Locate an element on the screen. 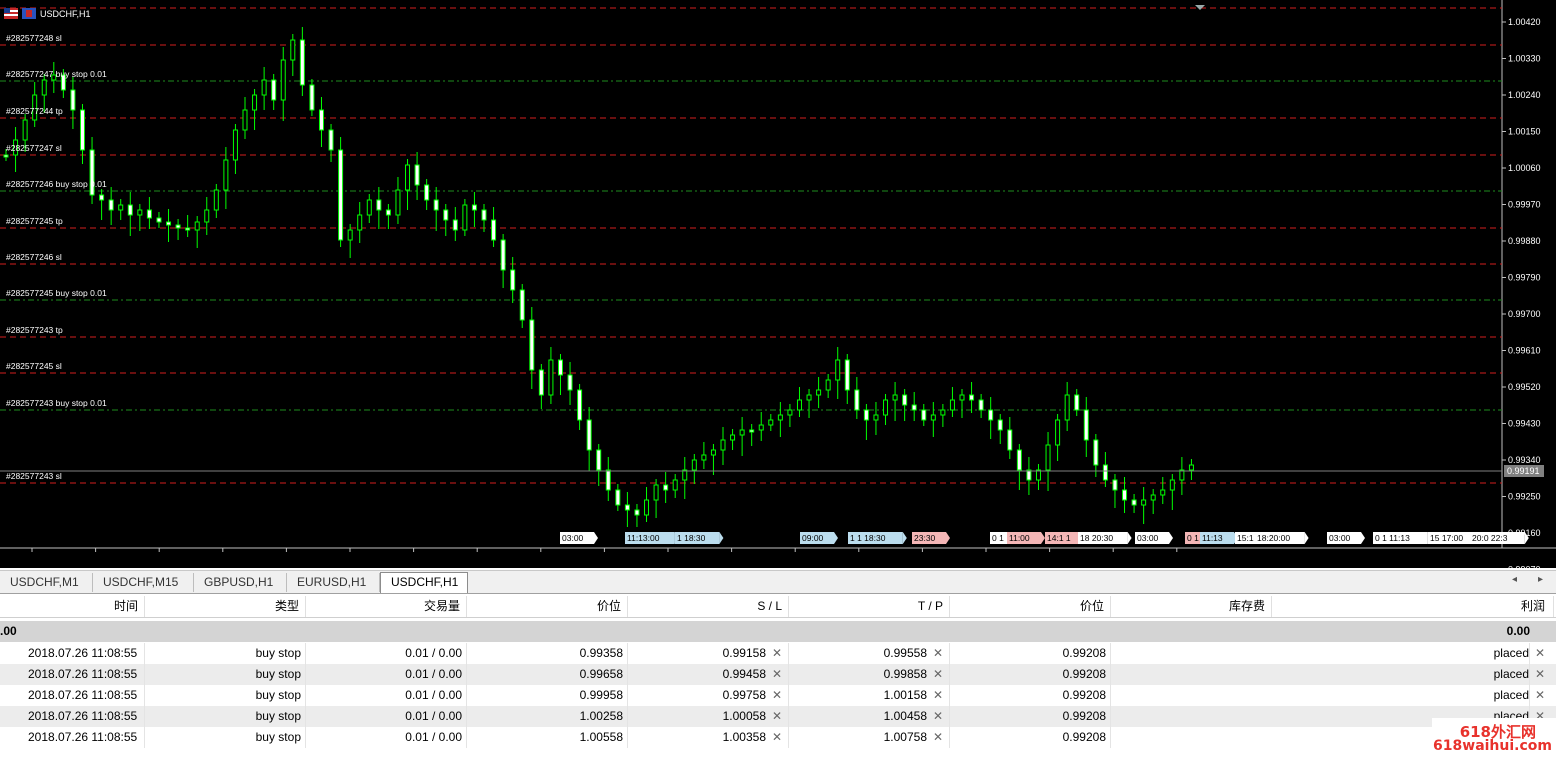 The image size is (1556, 759). cell-sl: 1.00058 is located at coordinates (708, 716).